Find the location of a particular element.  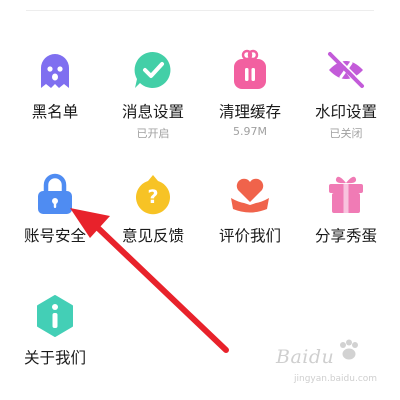

trash-bag-icon is located at coordinates (250, 70).